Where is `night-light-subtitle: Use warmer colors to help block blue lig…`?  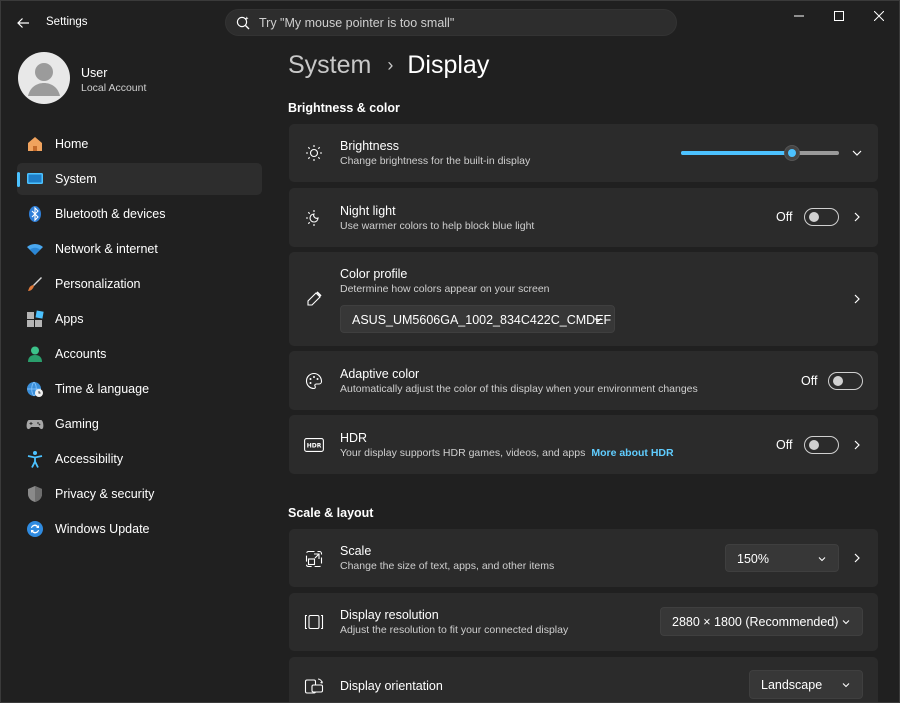 night-light-subtitle: Use warmer colors to help block blue lig… is located at coordinates (437, 226).